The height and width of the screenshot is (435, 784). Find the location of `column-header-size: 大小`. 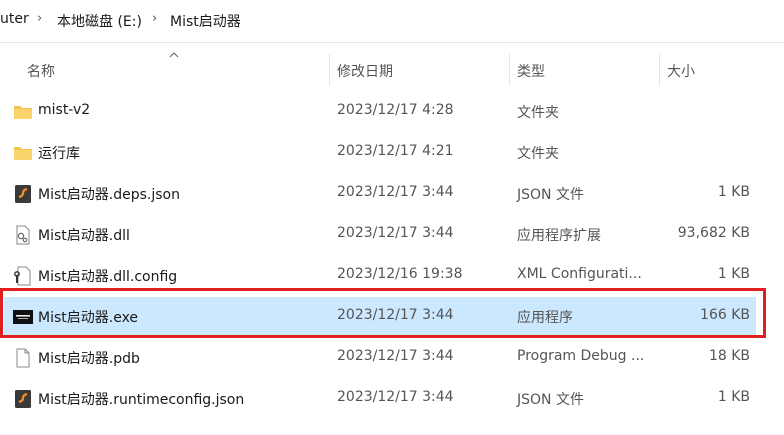

column-header-size: 大小 is located at coordinates (681, 71).